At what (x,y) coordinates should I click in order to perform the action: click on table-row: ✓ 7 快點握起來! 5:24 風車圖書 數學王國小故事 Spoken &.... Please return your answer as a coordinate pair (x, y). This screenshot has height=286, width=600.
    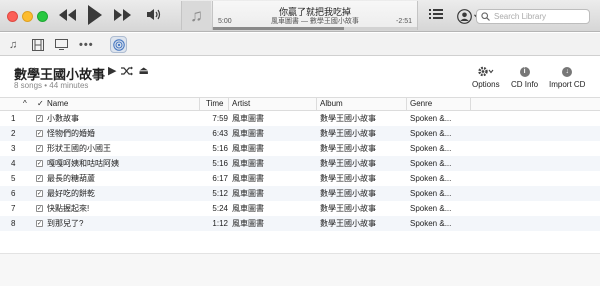
    Looking at the image, I should click on (300, 208).